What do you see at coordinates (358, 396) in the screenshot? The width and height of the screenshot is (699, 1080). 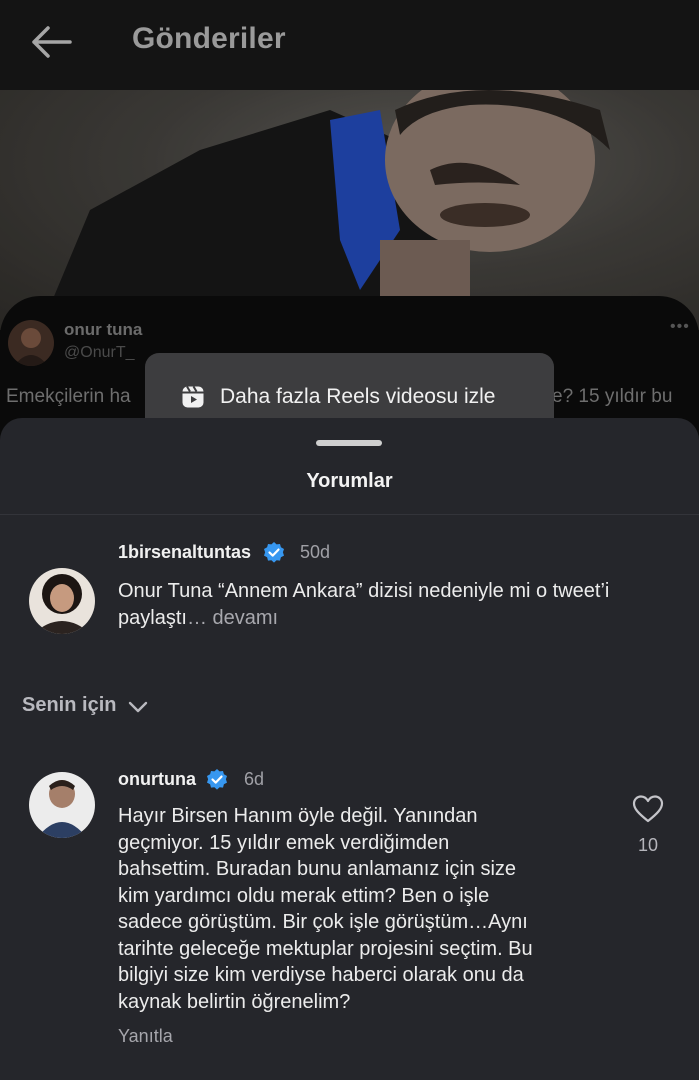 I see `reels-button-label: Daha fazla Reels videosu izle` at bounding box center [358, 396].